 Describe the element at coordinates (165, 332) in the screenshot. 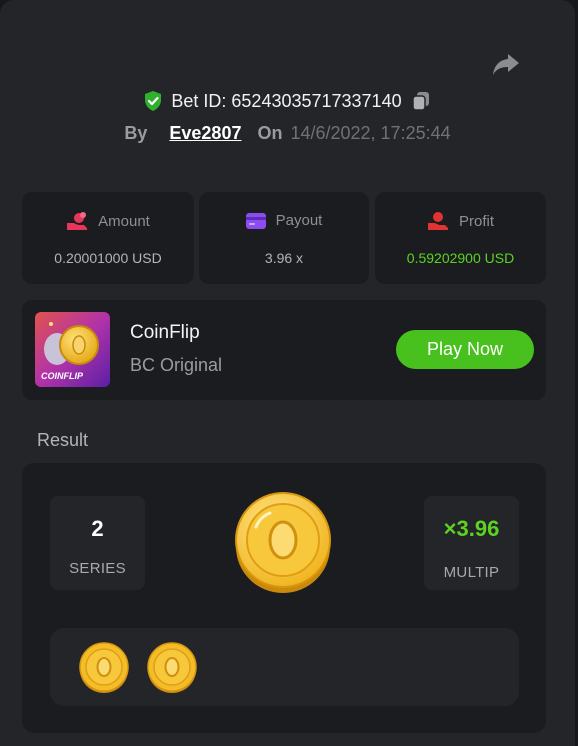

I see `game-name: CoinFlip` at that location.